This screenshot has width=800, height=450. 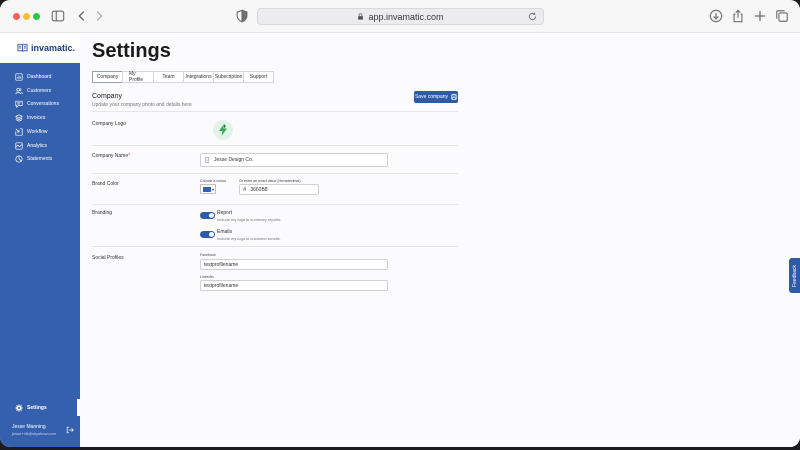 I want to click on browser-toolbar: app.invamatic.com, so click(x=400, y=16).